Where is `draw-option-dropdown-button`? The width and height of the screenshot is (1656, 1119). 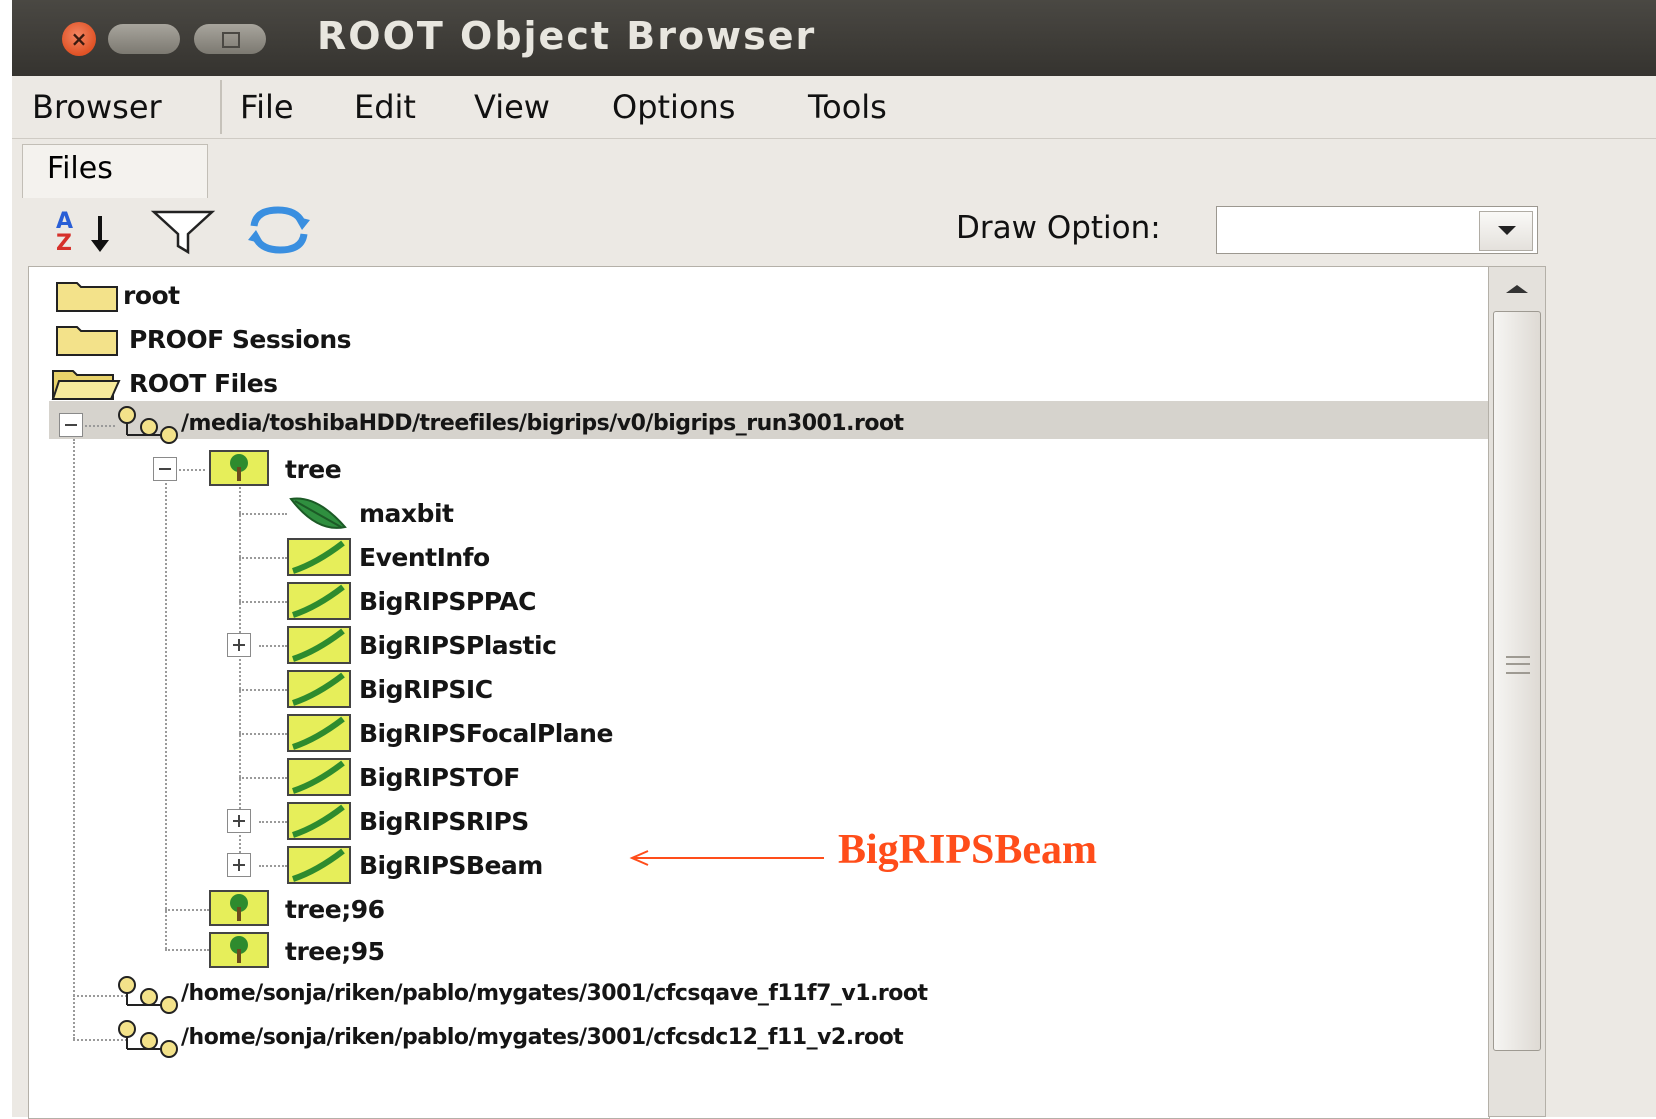 draw-option-dropdown-button is located at coordinates (1506, 231).